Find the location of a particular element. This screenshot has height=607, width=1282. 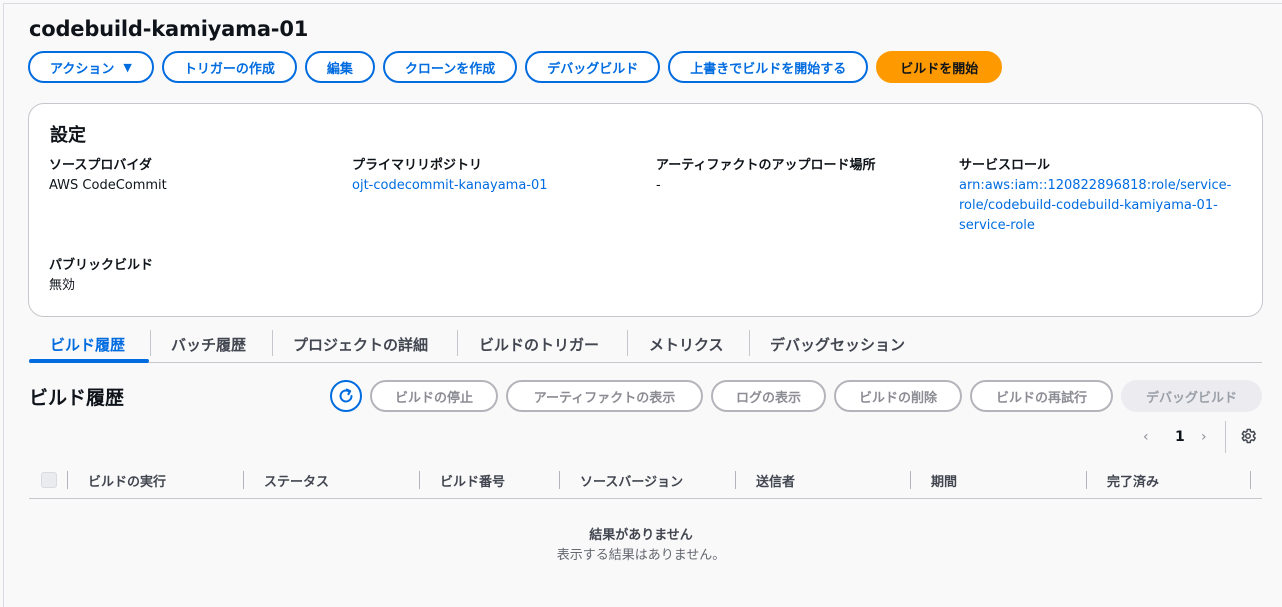

service-role-link-line-2: role/codebuild-codebuild-kamiyama-01- is located at coordinates (1088, 205).